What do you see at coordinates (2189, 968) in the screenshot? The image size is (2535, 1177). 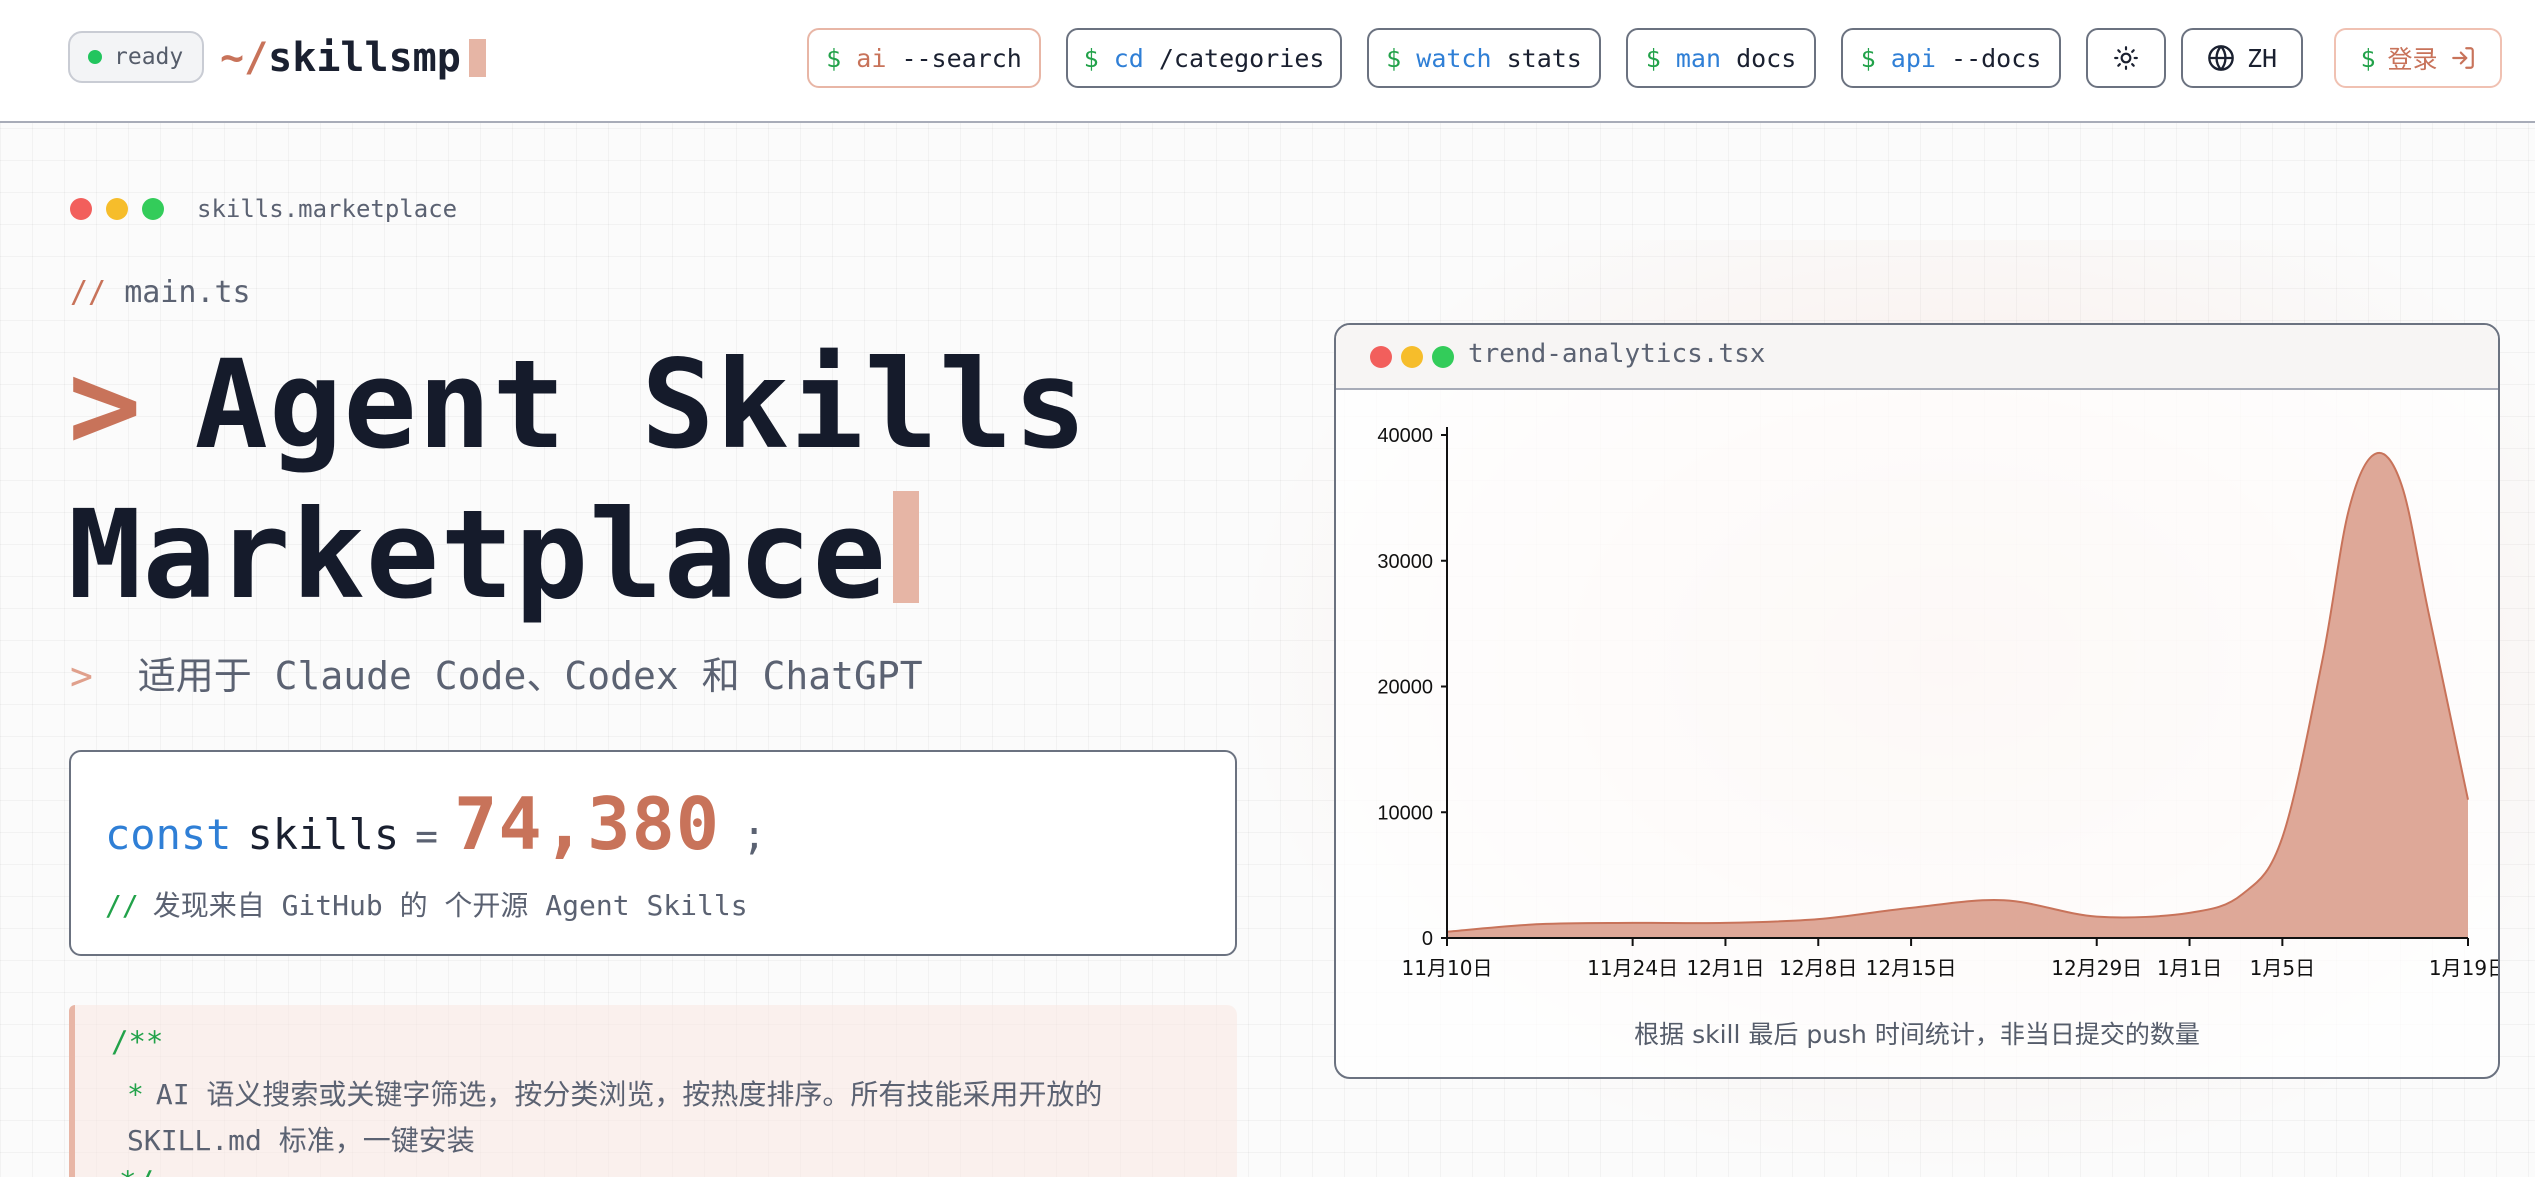 I see `x-tick-label: 1月1日` at bounding box center [2189, 968].